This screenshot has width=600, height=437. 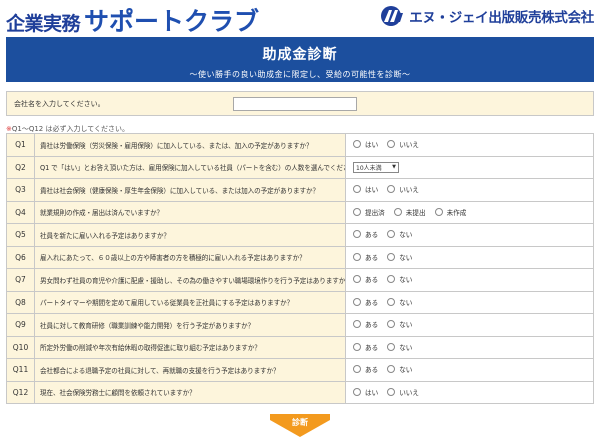 I want to click on radio-label: 未作成, so click(x=456, y=212).